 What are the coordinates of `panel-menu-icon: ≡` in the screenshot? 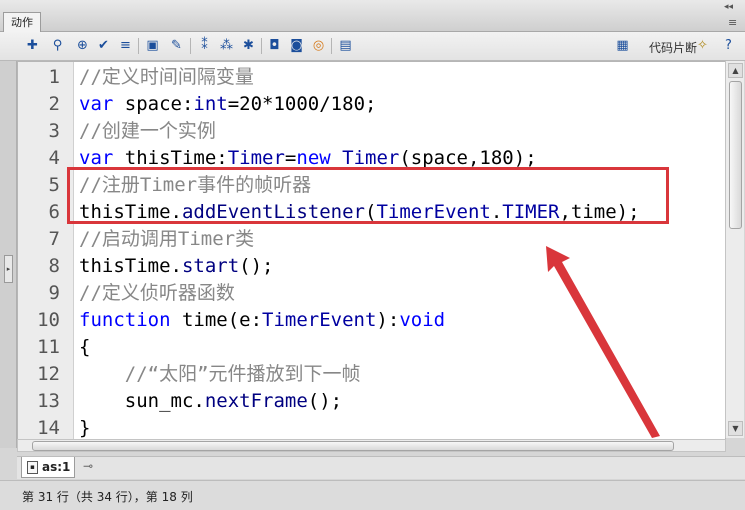 It's located at (732, 22).